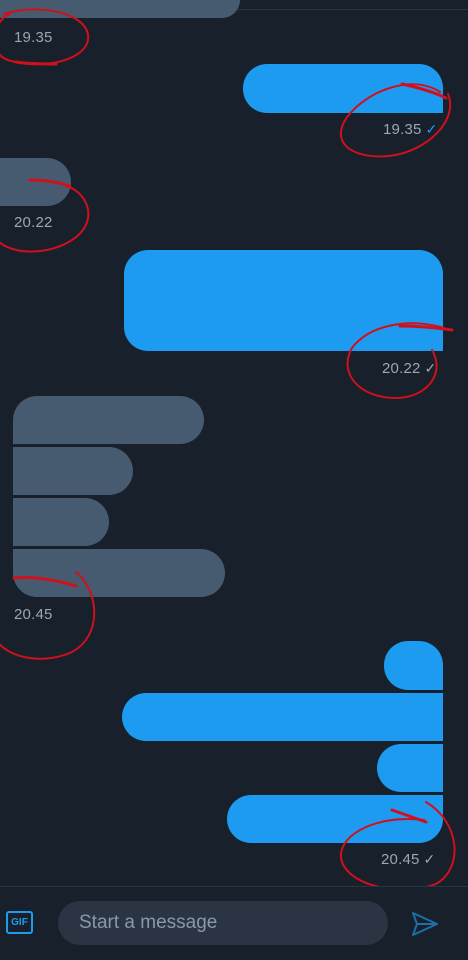  I want to click on message-time: 19.35, so click(402, 129).